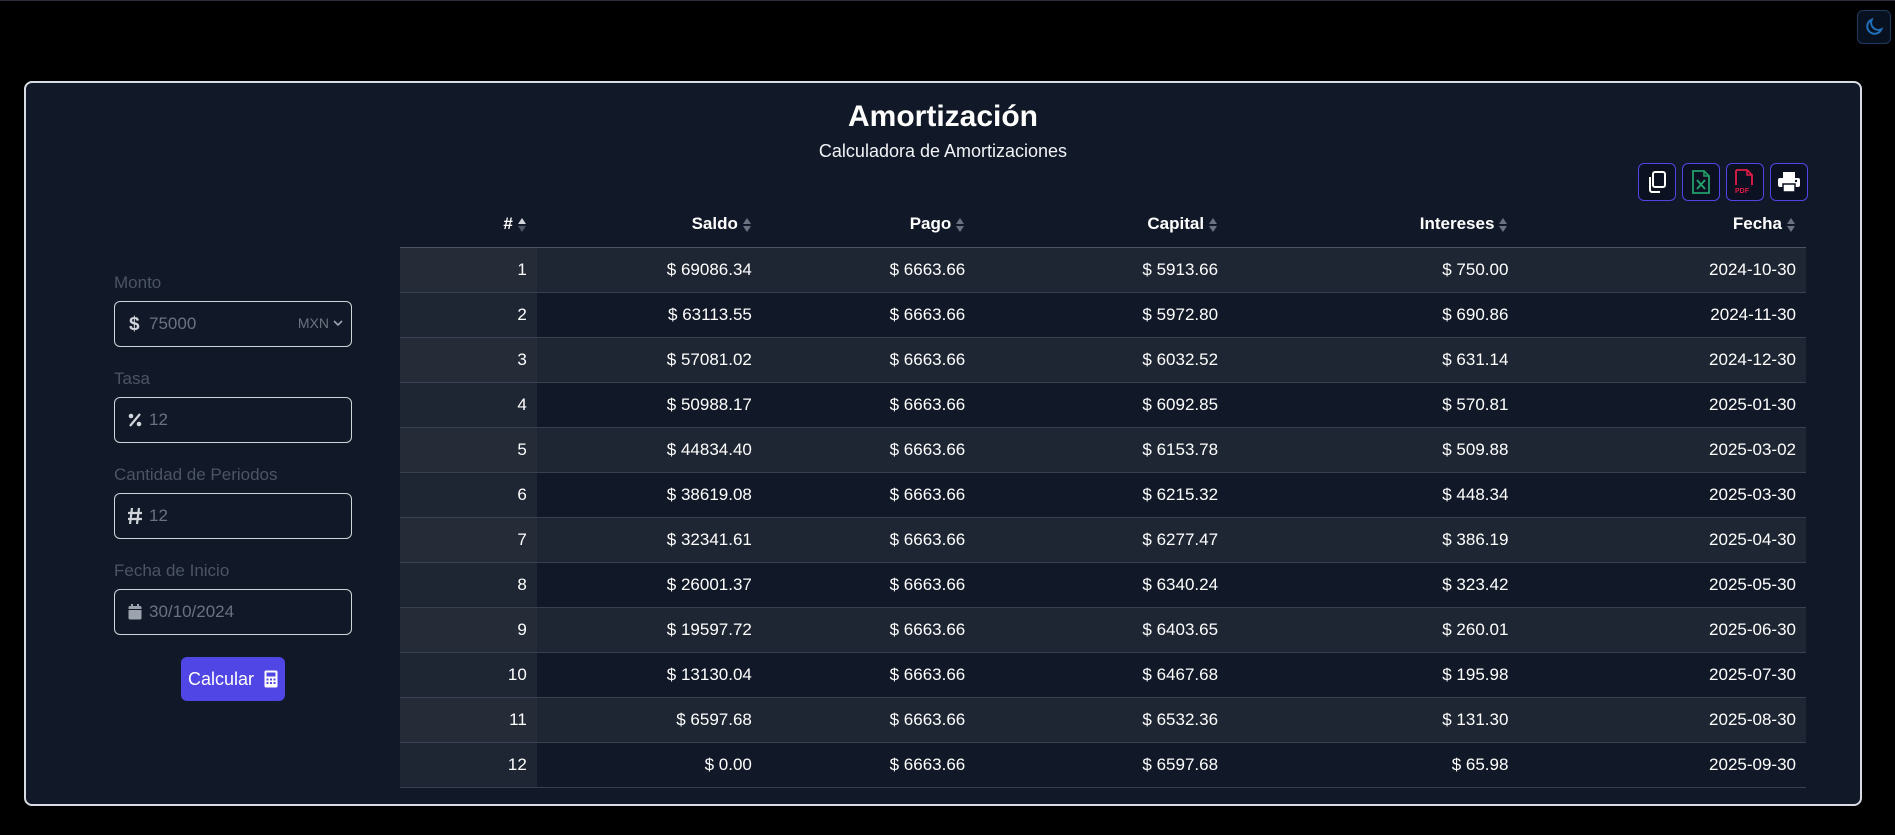 This screenshot has width=1895, height=835. I want to click on table-cell: 4, so click(468, 405).